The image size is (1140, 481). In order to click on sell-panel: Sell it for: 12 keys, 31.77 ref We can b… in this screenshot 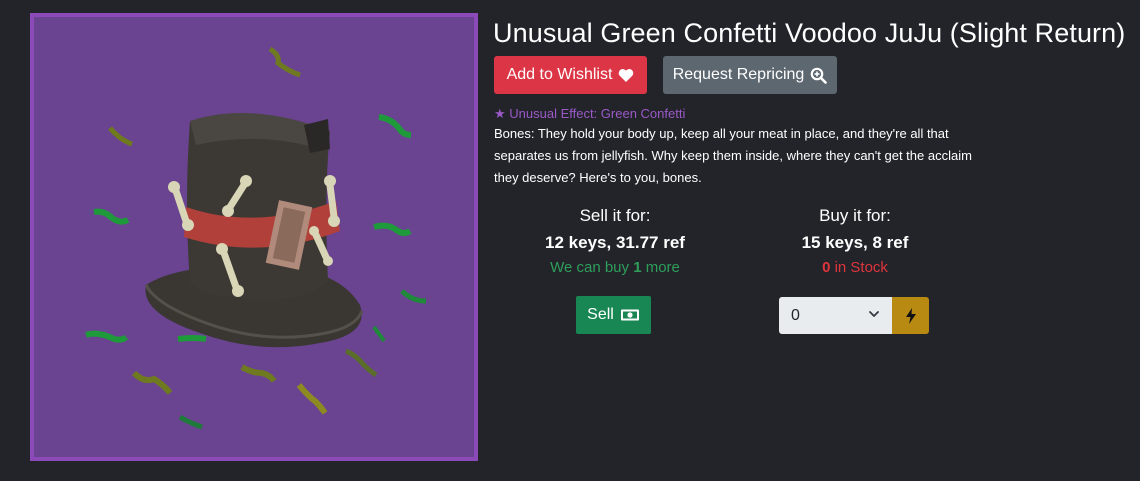, I will do `click(615, 242)`.